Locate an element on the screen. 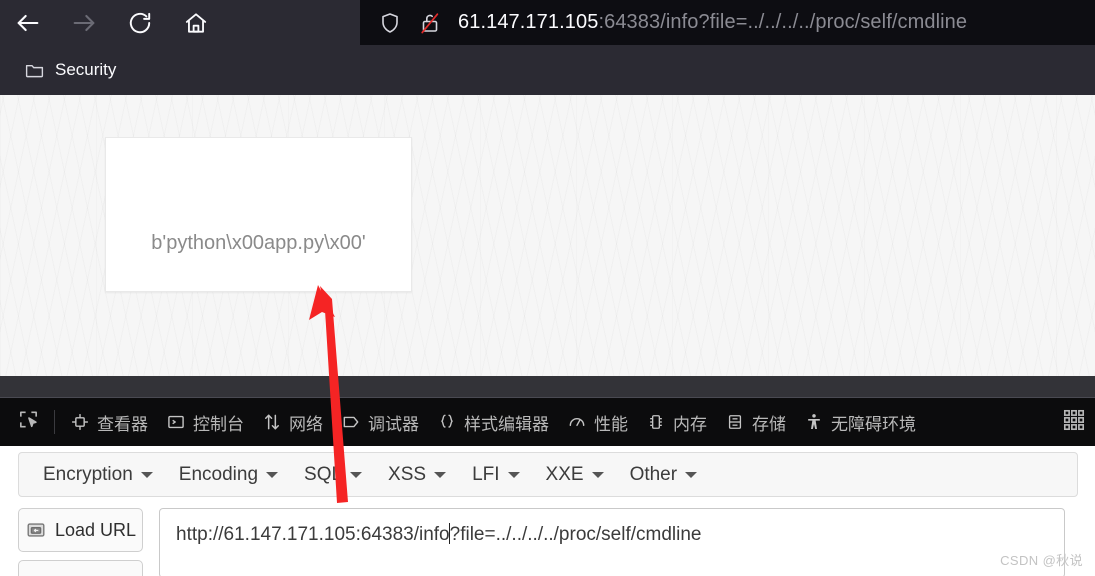  devtools-tab-memory: 内存 is located at coordinates (676, 422).